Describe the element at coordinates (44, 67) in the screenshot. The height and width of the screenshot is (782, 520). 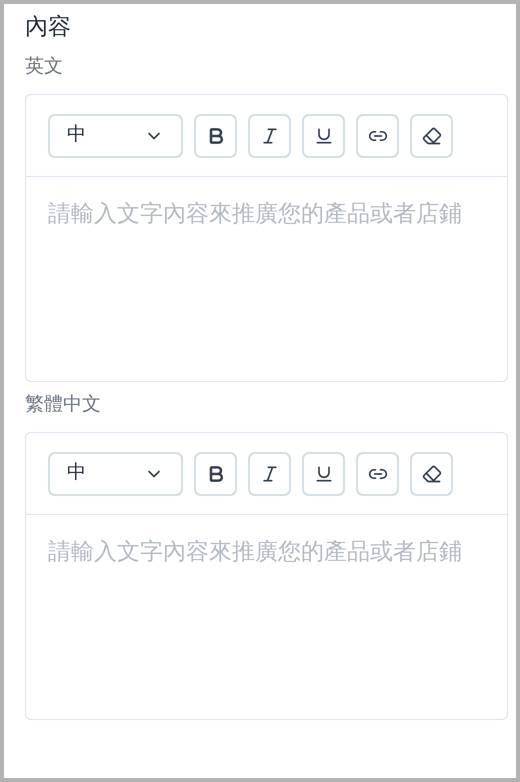
I see `field-label: 英文` at that location.